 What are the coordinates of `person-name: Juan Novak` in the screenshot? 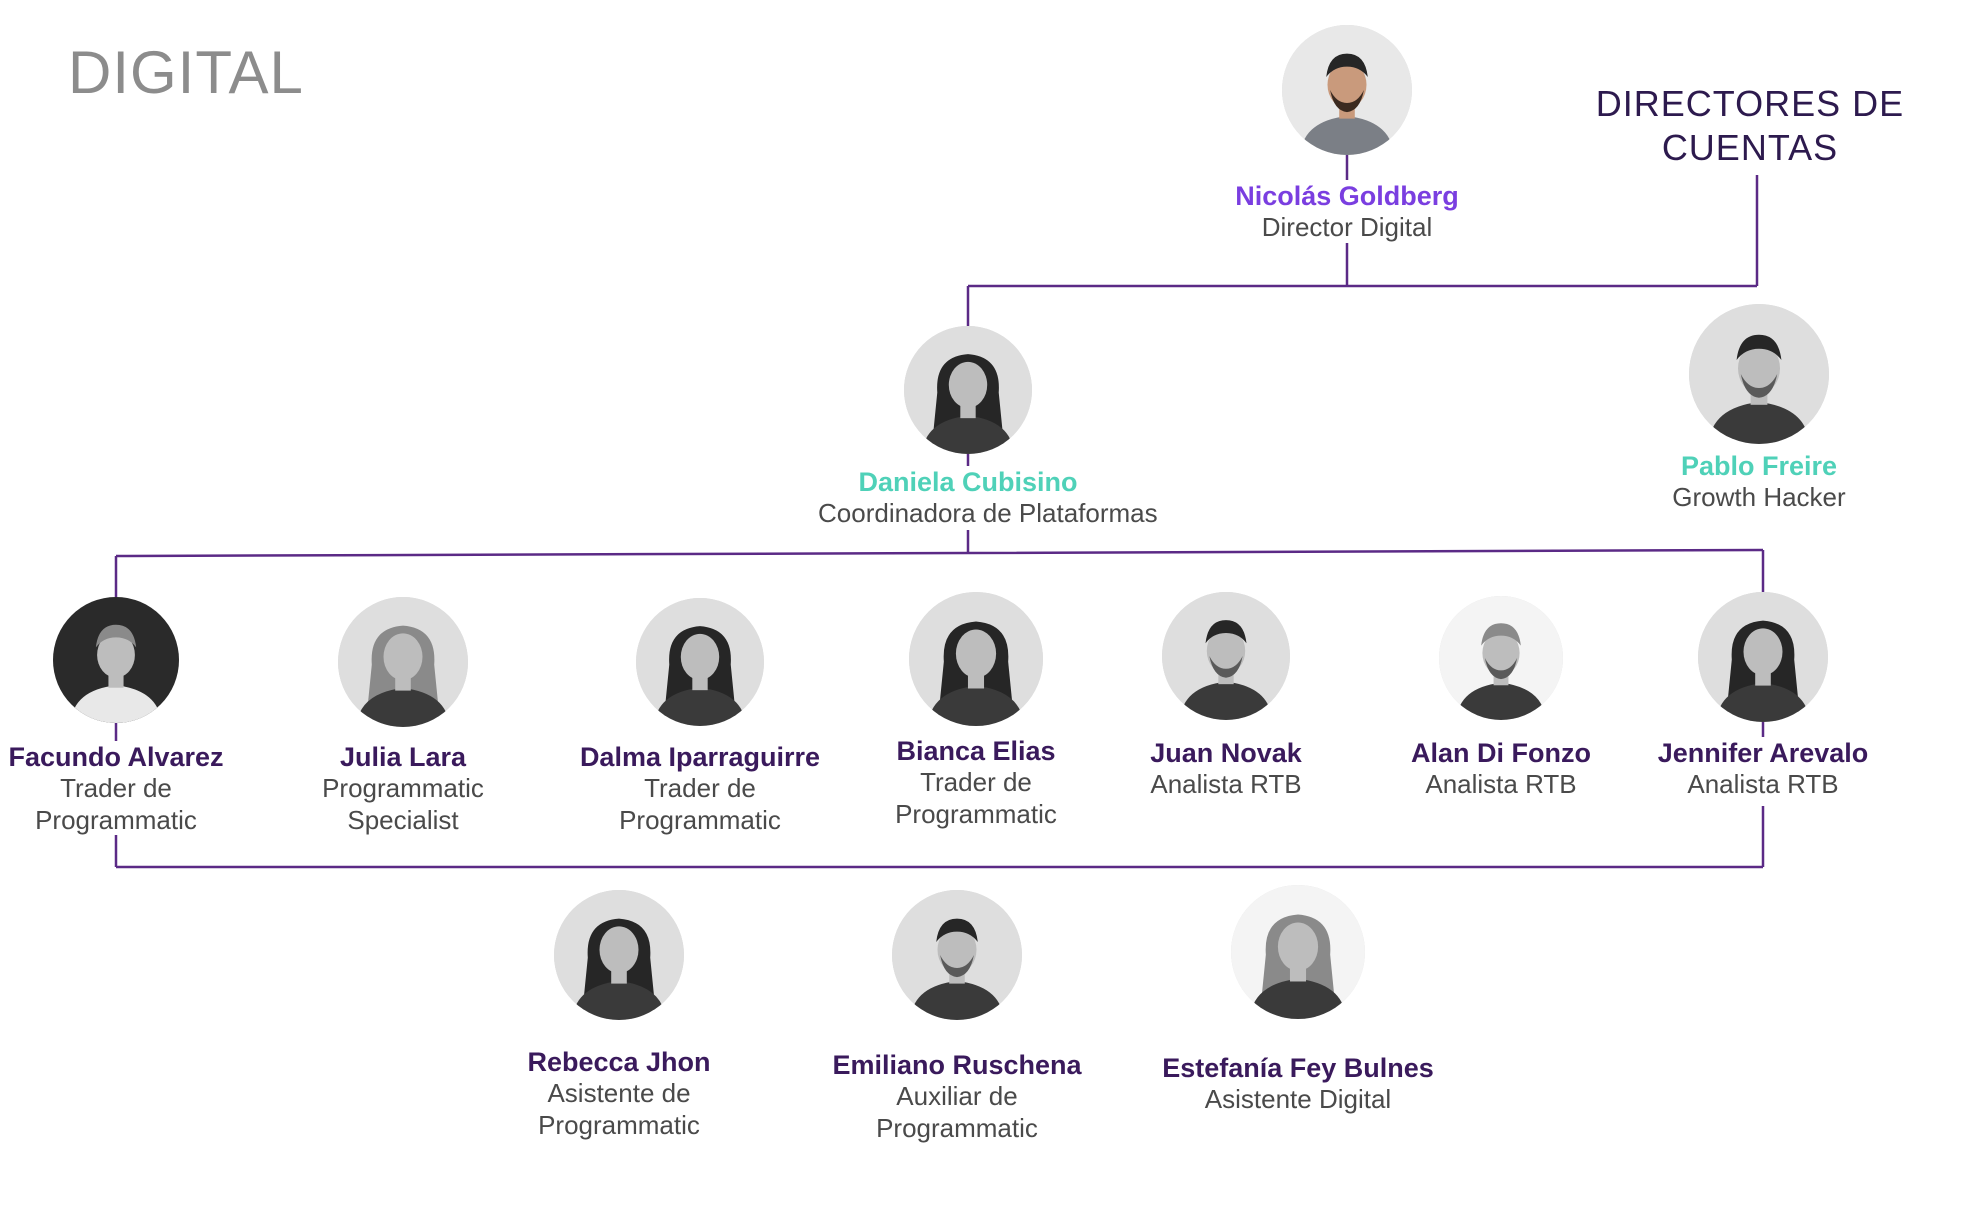 It's located at (1226, 753).